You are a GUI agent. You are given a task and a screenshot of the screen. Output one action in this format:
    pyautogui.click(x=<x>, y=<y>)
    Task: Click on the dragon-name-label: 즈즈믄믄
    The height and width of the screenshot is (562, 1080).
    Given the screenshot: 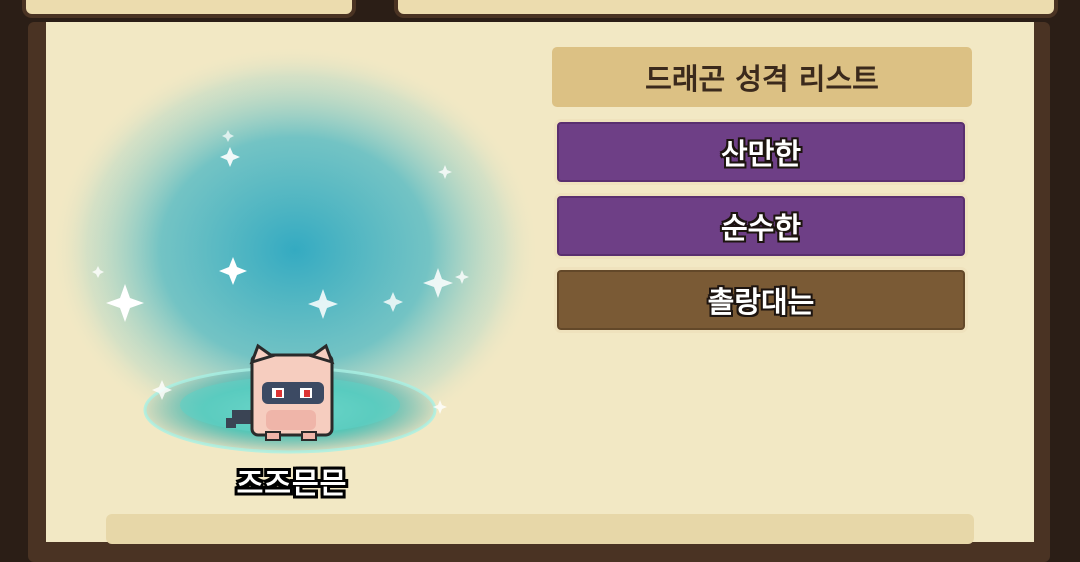 What is the action you would take?
    pyautogui.click(x=292, y=483)
    